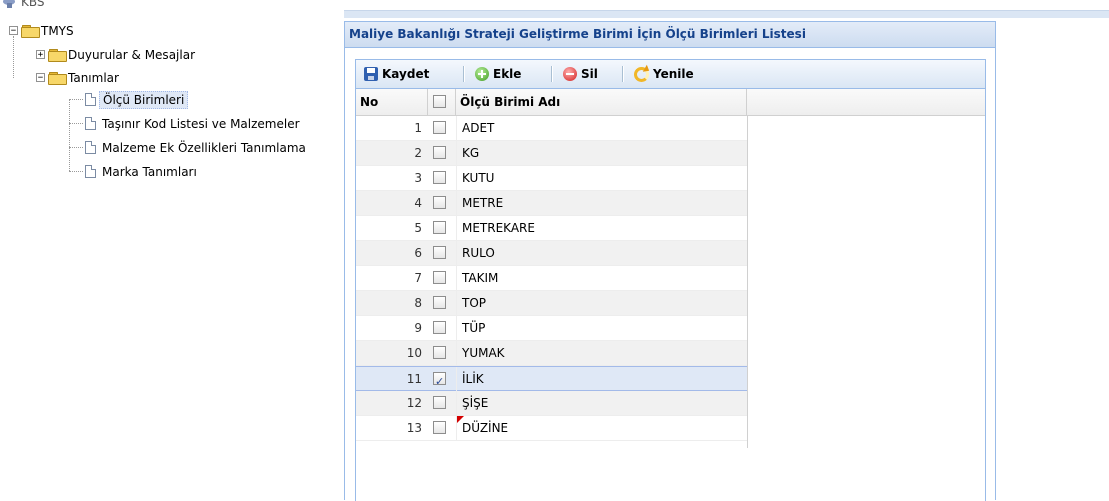 The width and height of the screenshot is (1109, 501). What do you see at coordinates (601, 178) in the screenshot?
I see `unit-name-cell: KUTU` at bounding box center [601, 178].